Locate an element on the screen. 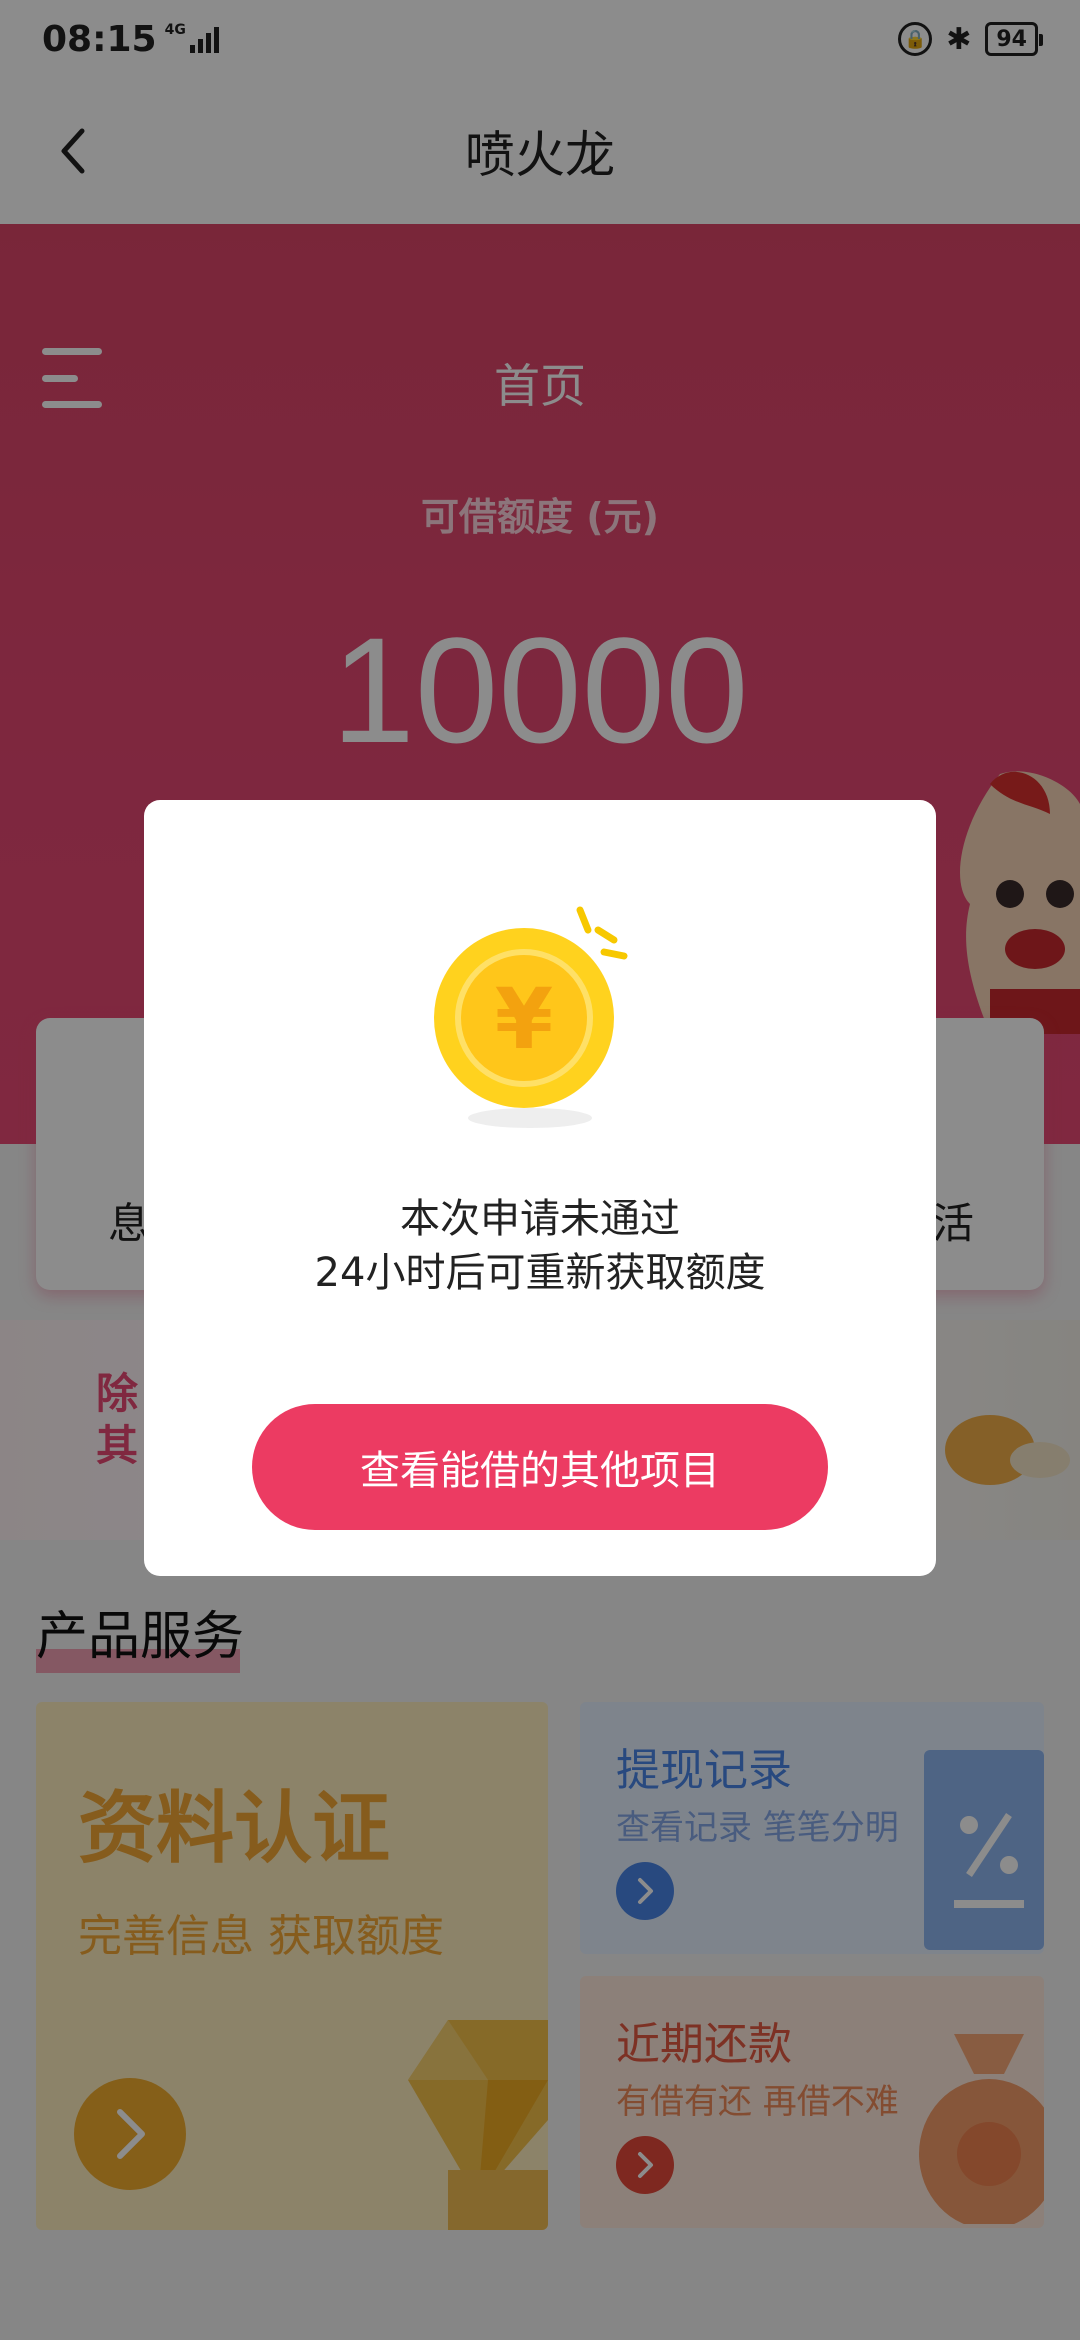 The height and width of the screenshot is (2340, 1080). dialog-message-line-2: 24小时后可重新获取额度 is located at coordinates (540, 1273).